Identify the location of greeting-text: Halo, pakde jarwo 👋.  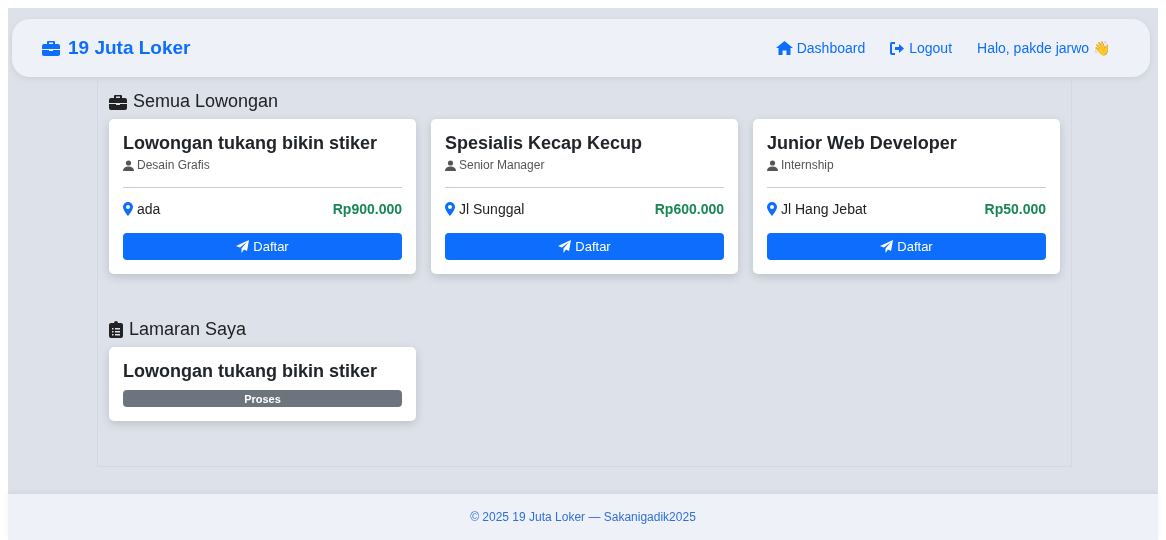
(1043, 48).